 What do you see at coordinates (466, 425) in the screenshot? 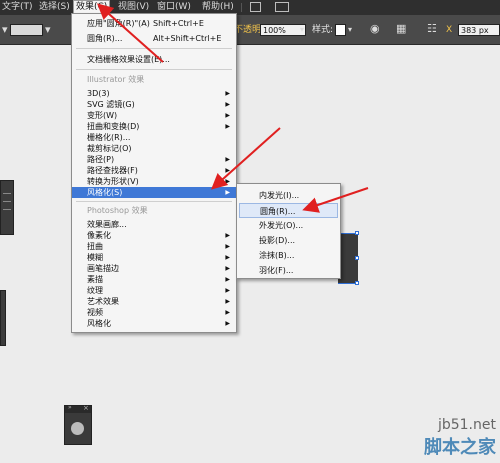
I see `watermark-site: jb51.net` at bounding box center [466, 425].